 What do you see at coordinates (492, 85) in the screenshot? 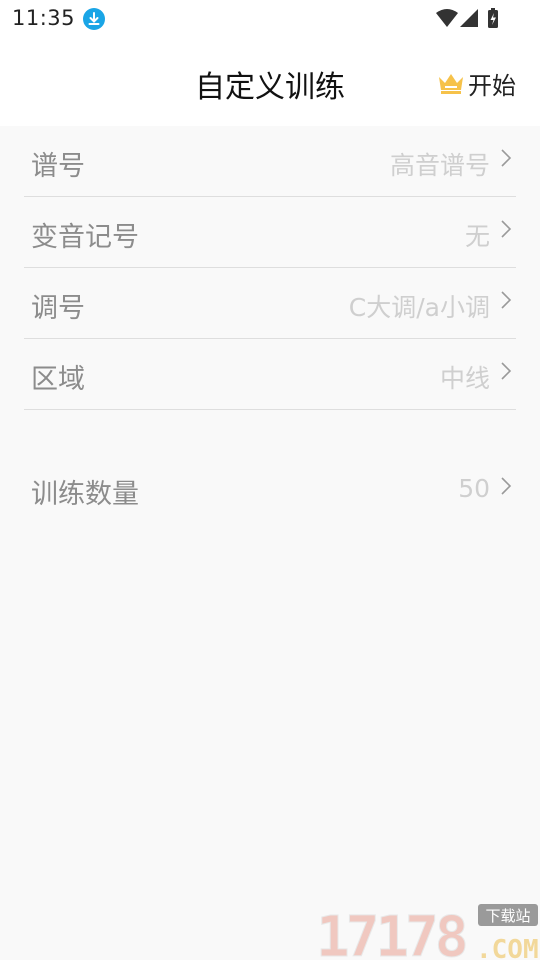
I see `start-button-label: 开始` at bounding box center [492, 85].